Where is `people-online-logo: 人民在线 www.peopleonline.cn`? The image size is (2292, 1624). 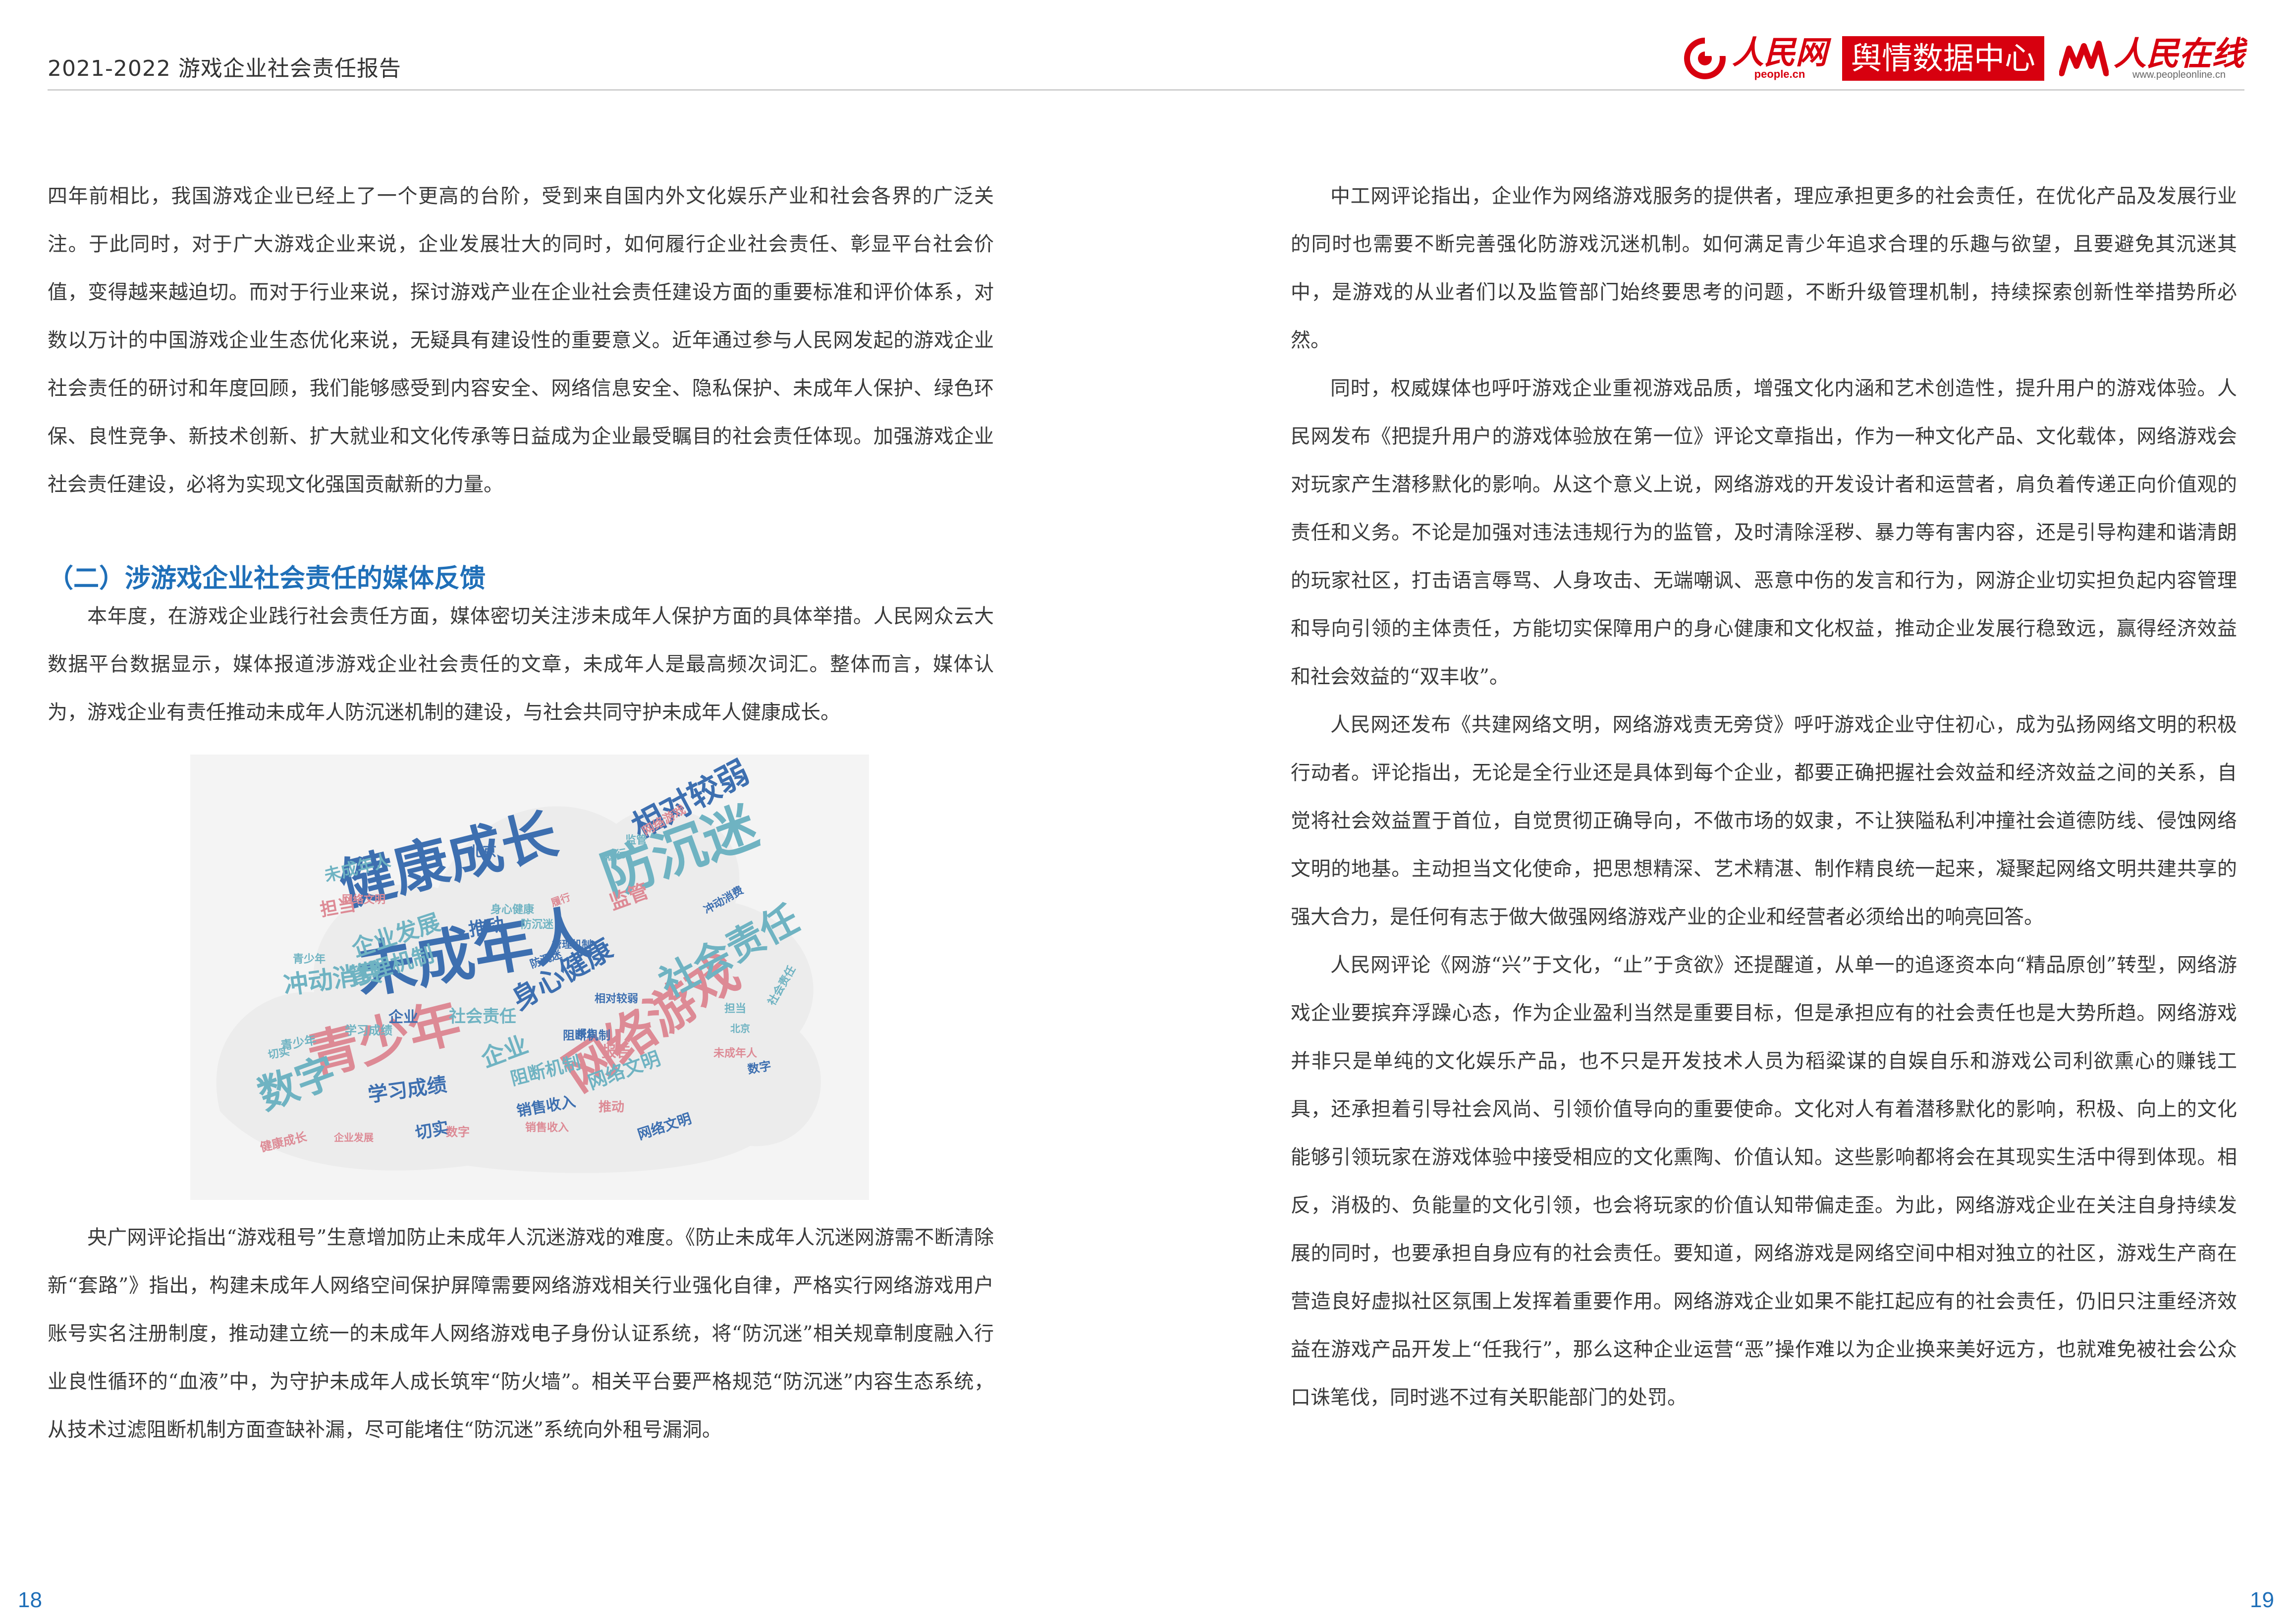
people-online-logo: 人民在线 www.peopleonline.cn is located at coordinates (2152, 58).